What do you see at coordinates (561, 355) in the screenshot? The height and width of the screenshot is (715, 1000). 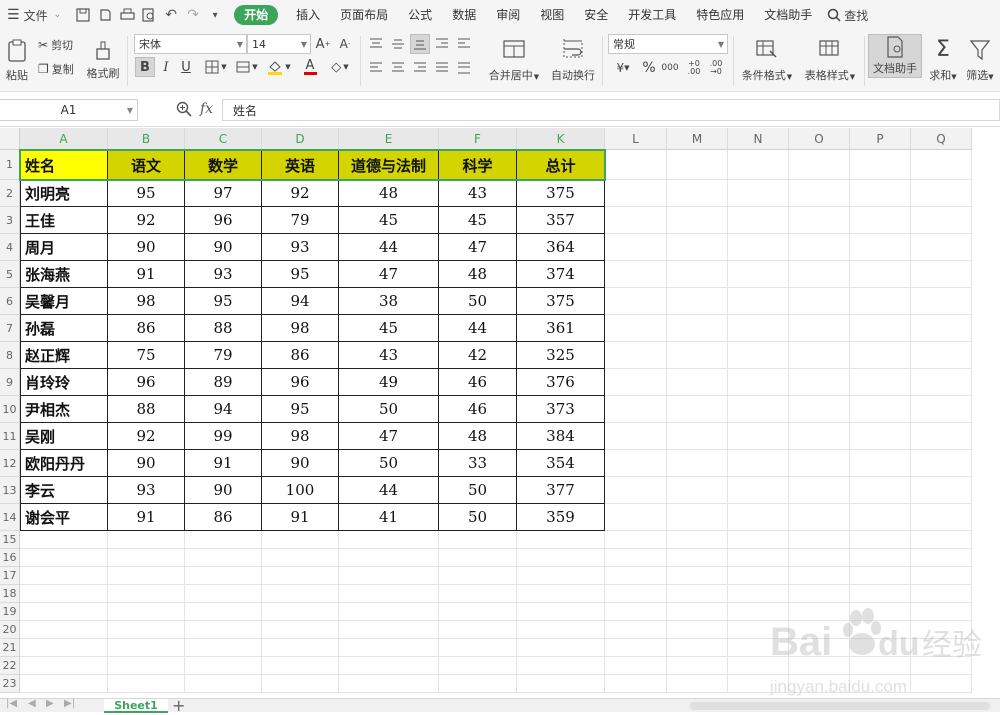 I see `table-cell: 325` at bounding box center [561, 355].